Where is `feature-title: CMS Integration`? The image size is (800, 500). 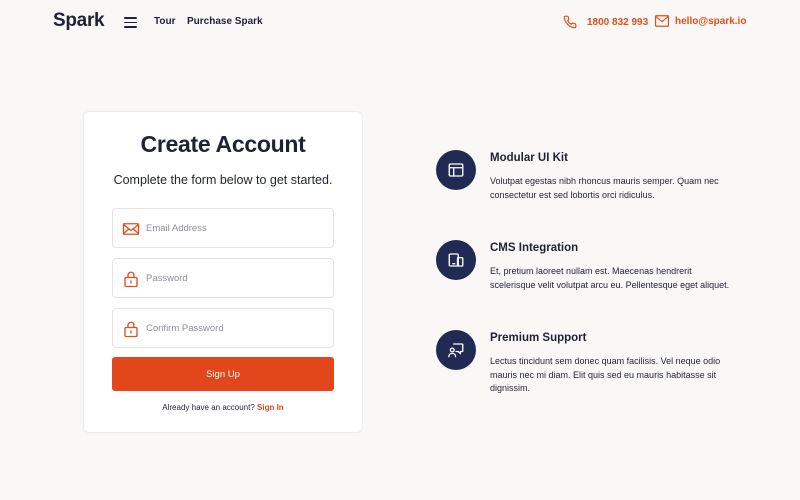 feature-title: CMS Integration is located at coordinates (534, 248).